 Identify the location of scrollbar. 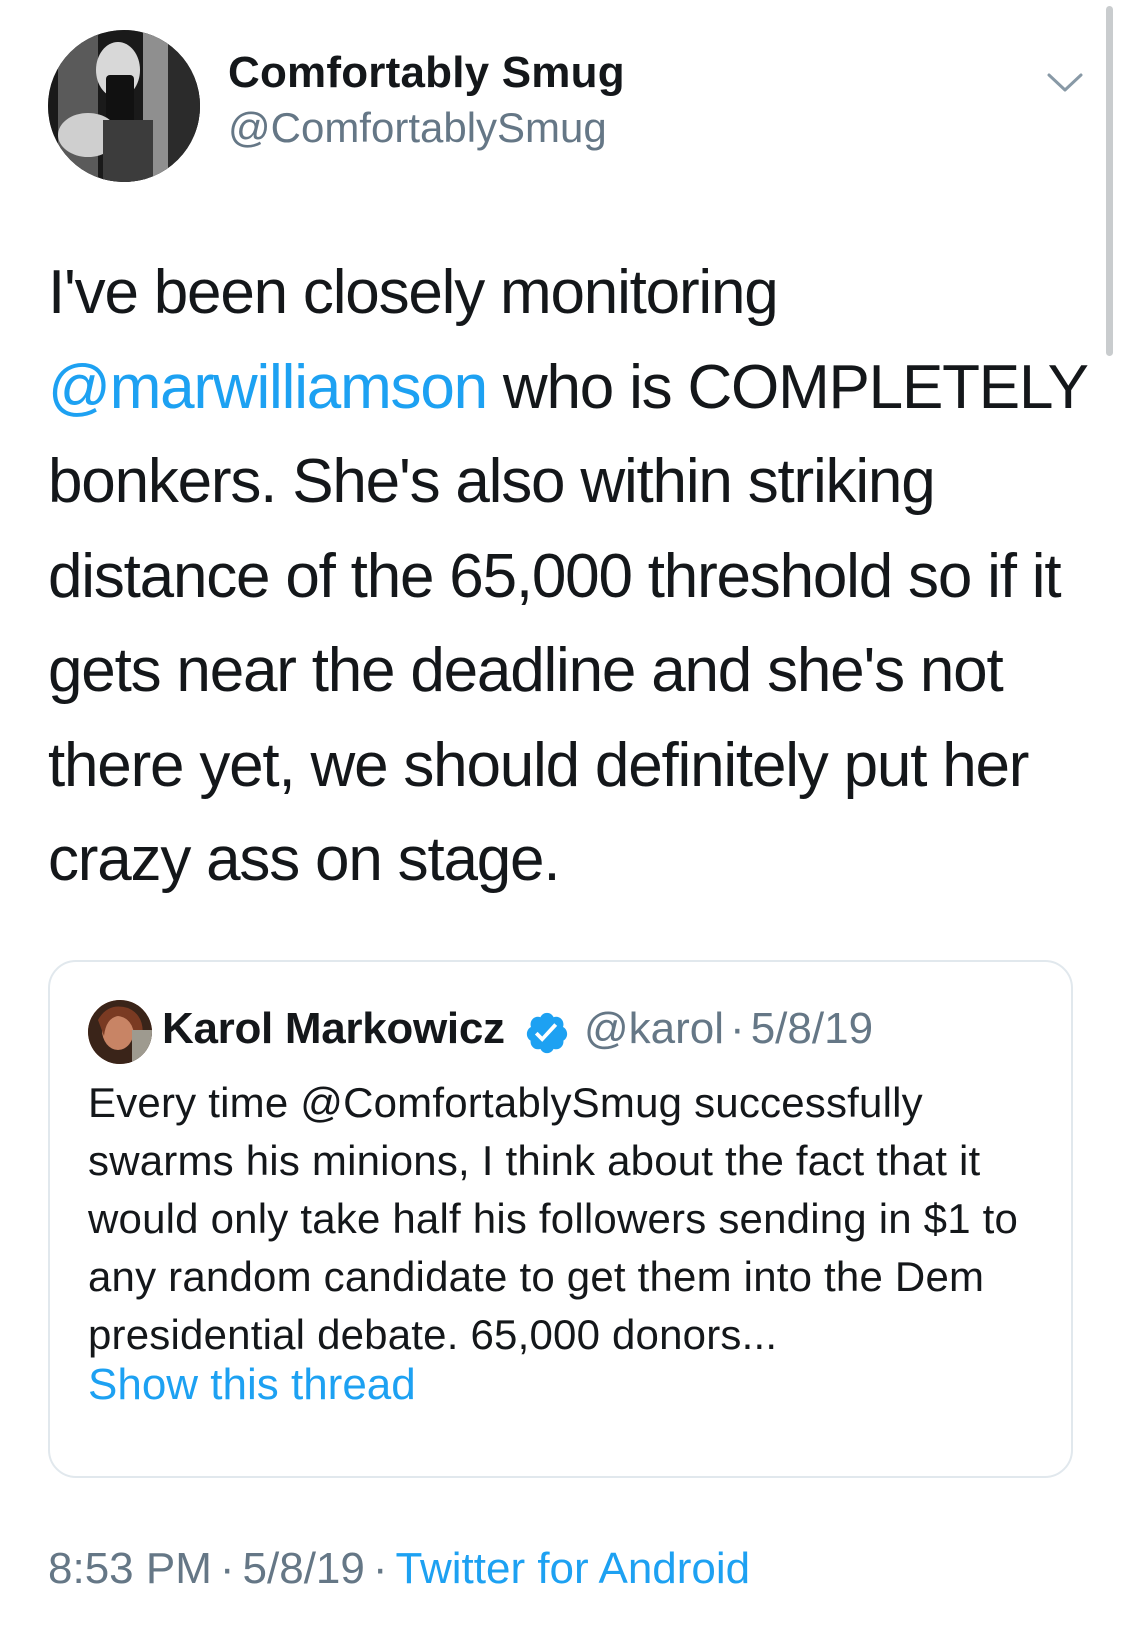
(1109, 181).